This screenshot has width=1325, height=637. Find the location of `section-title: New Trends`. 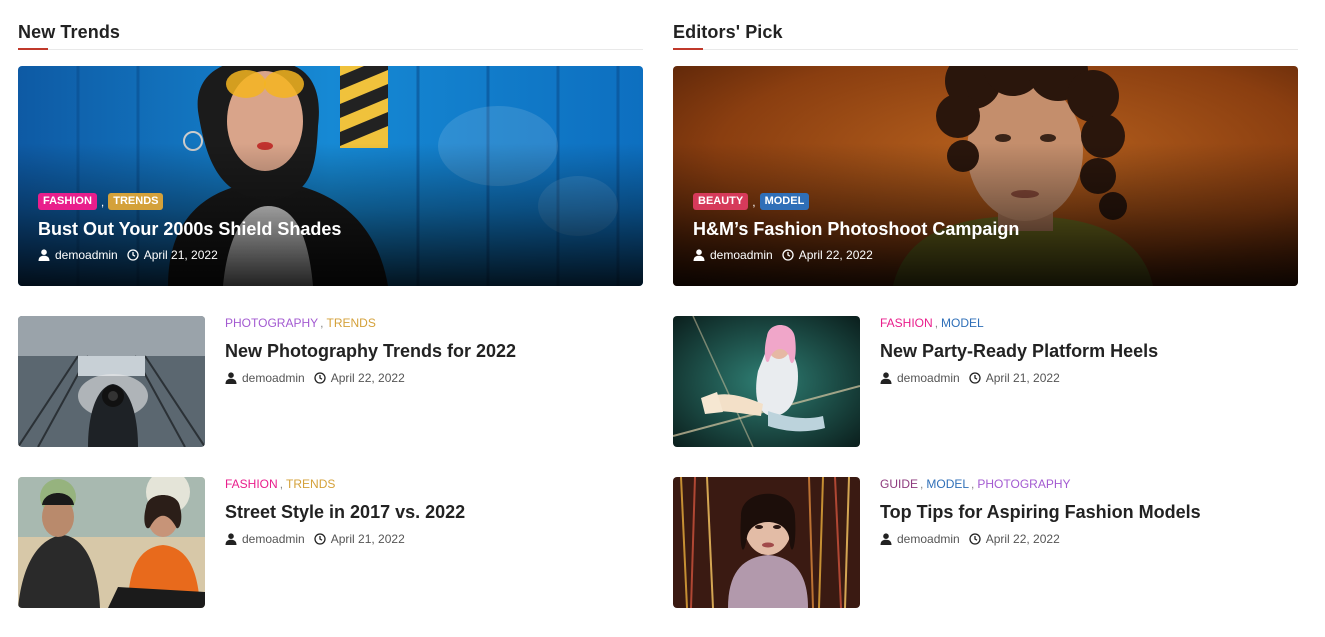

section-title: New Trends is located at coordinates (69, 32).